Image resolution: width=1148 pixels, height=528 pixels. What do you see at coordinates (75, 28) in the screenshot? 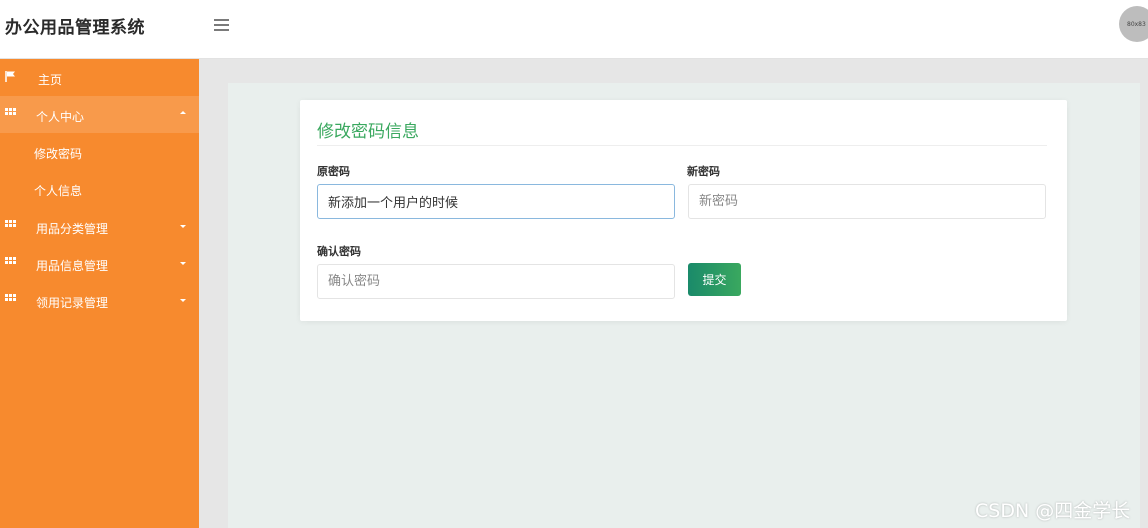
I see `app-title: 办公用品管理系统` at bounding box center [75, 28].